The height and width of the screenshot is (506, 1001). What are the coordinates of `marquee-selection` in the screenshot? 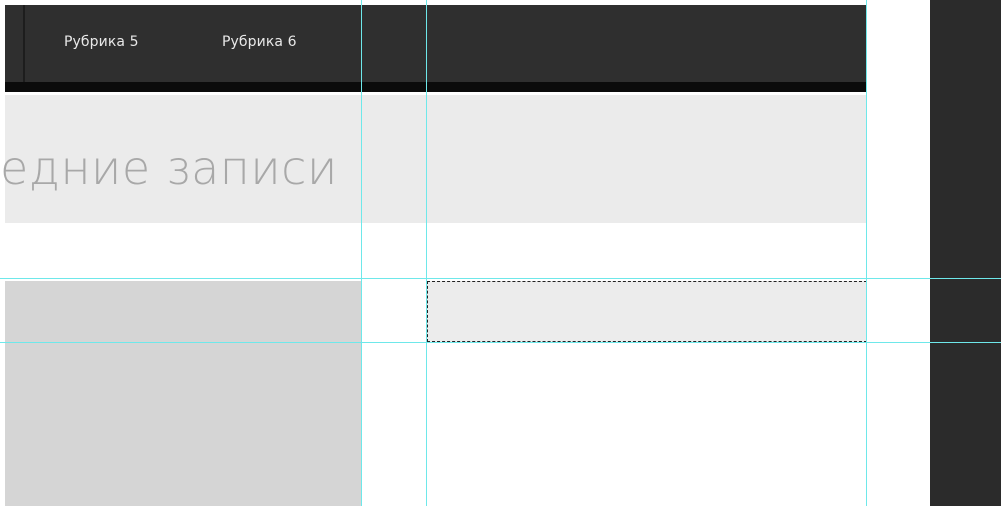 It's located at (647, 311).